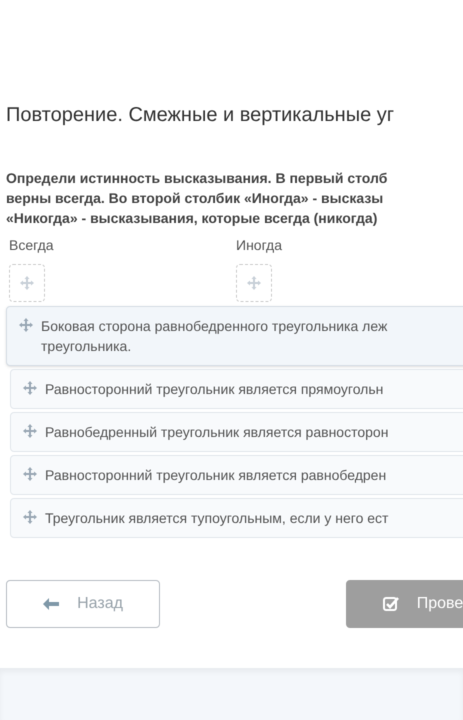 The image size is (463, 720). What do you see at coordinates (201, 115) in the screenshot?
I see `page-title: Повторение. Смежные и вертикальные уг` at bounding box center [201, 115].